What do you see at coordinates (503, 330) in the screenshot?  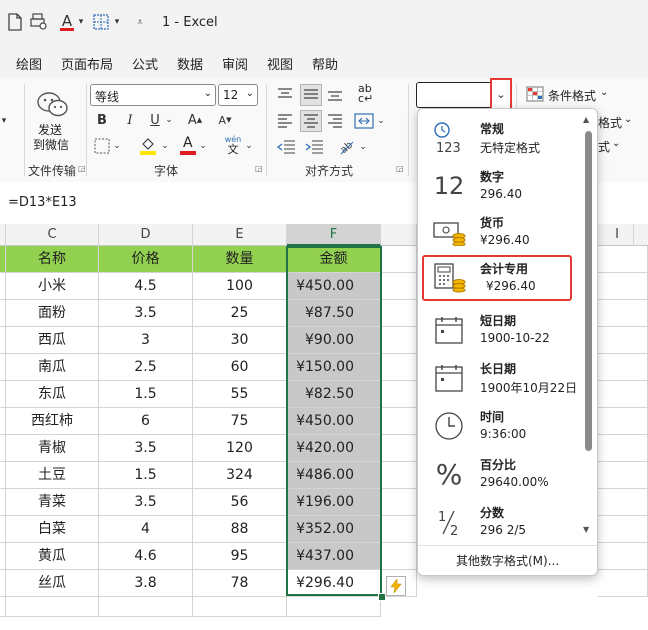 I see `format-item-short-date: 短日期 1900-10-22` at bounding box center [503, 330].